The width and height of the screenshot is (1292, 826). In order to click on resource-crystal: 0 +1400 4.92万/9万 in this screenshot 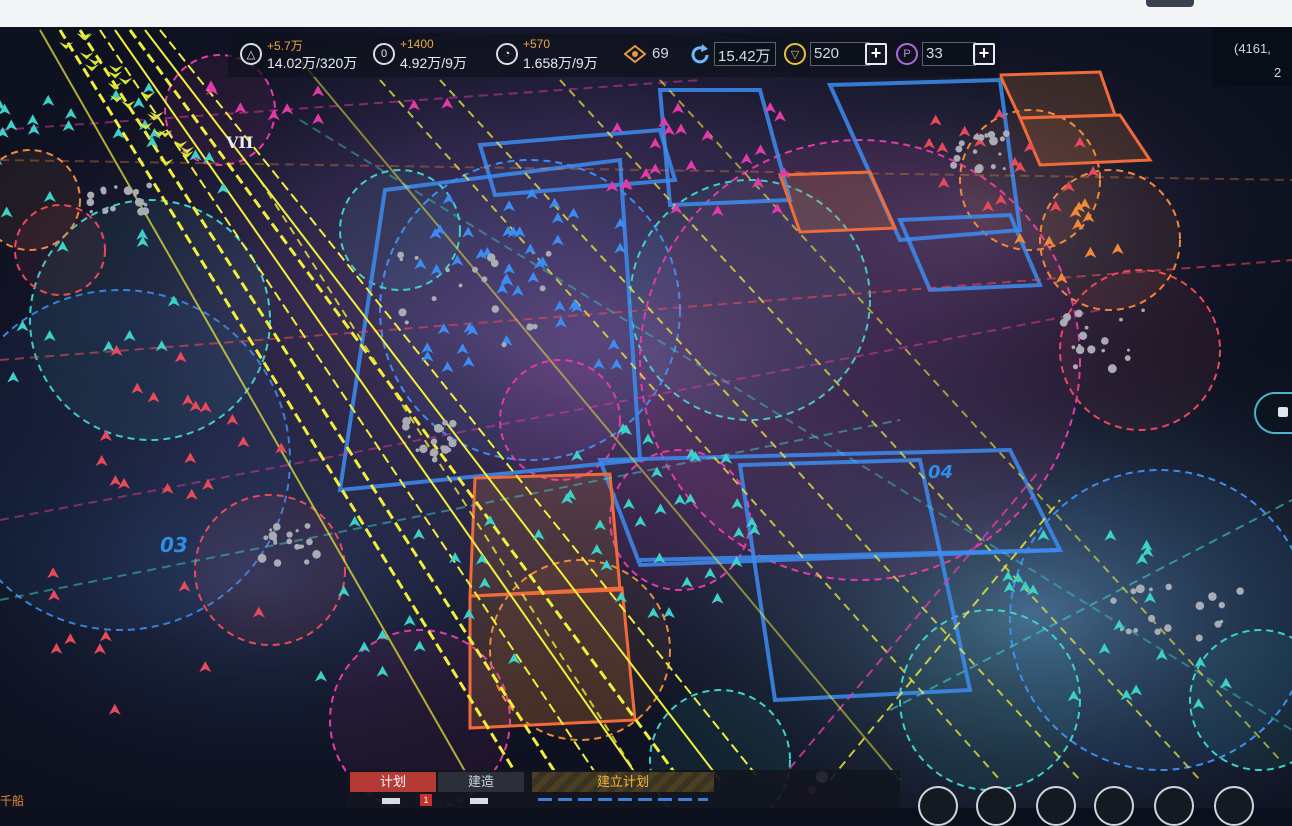, I will do `click(428, 55)`.